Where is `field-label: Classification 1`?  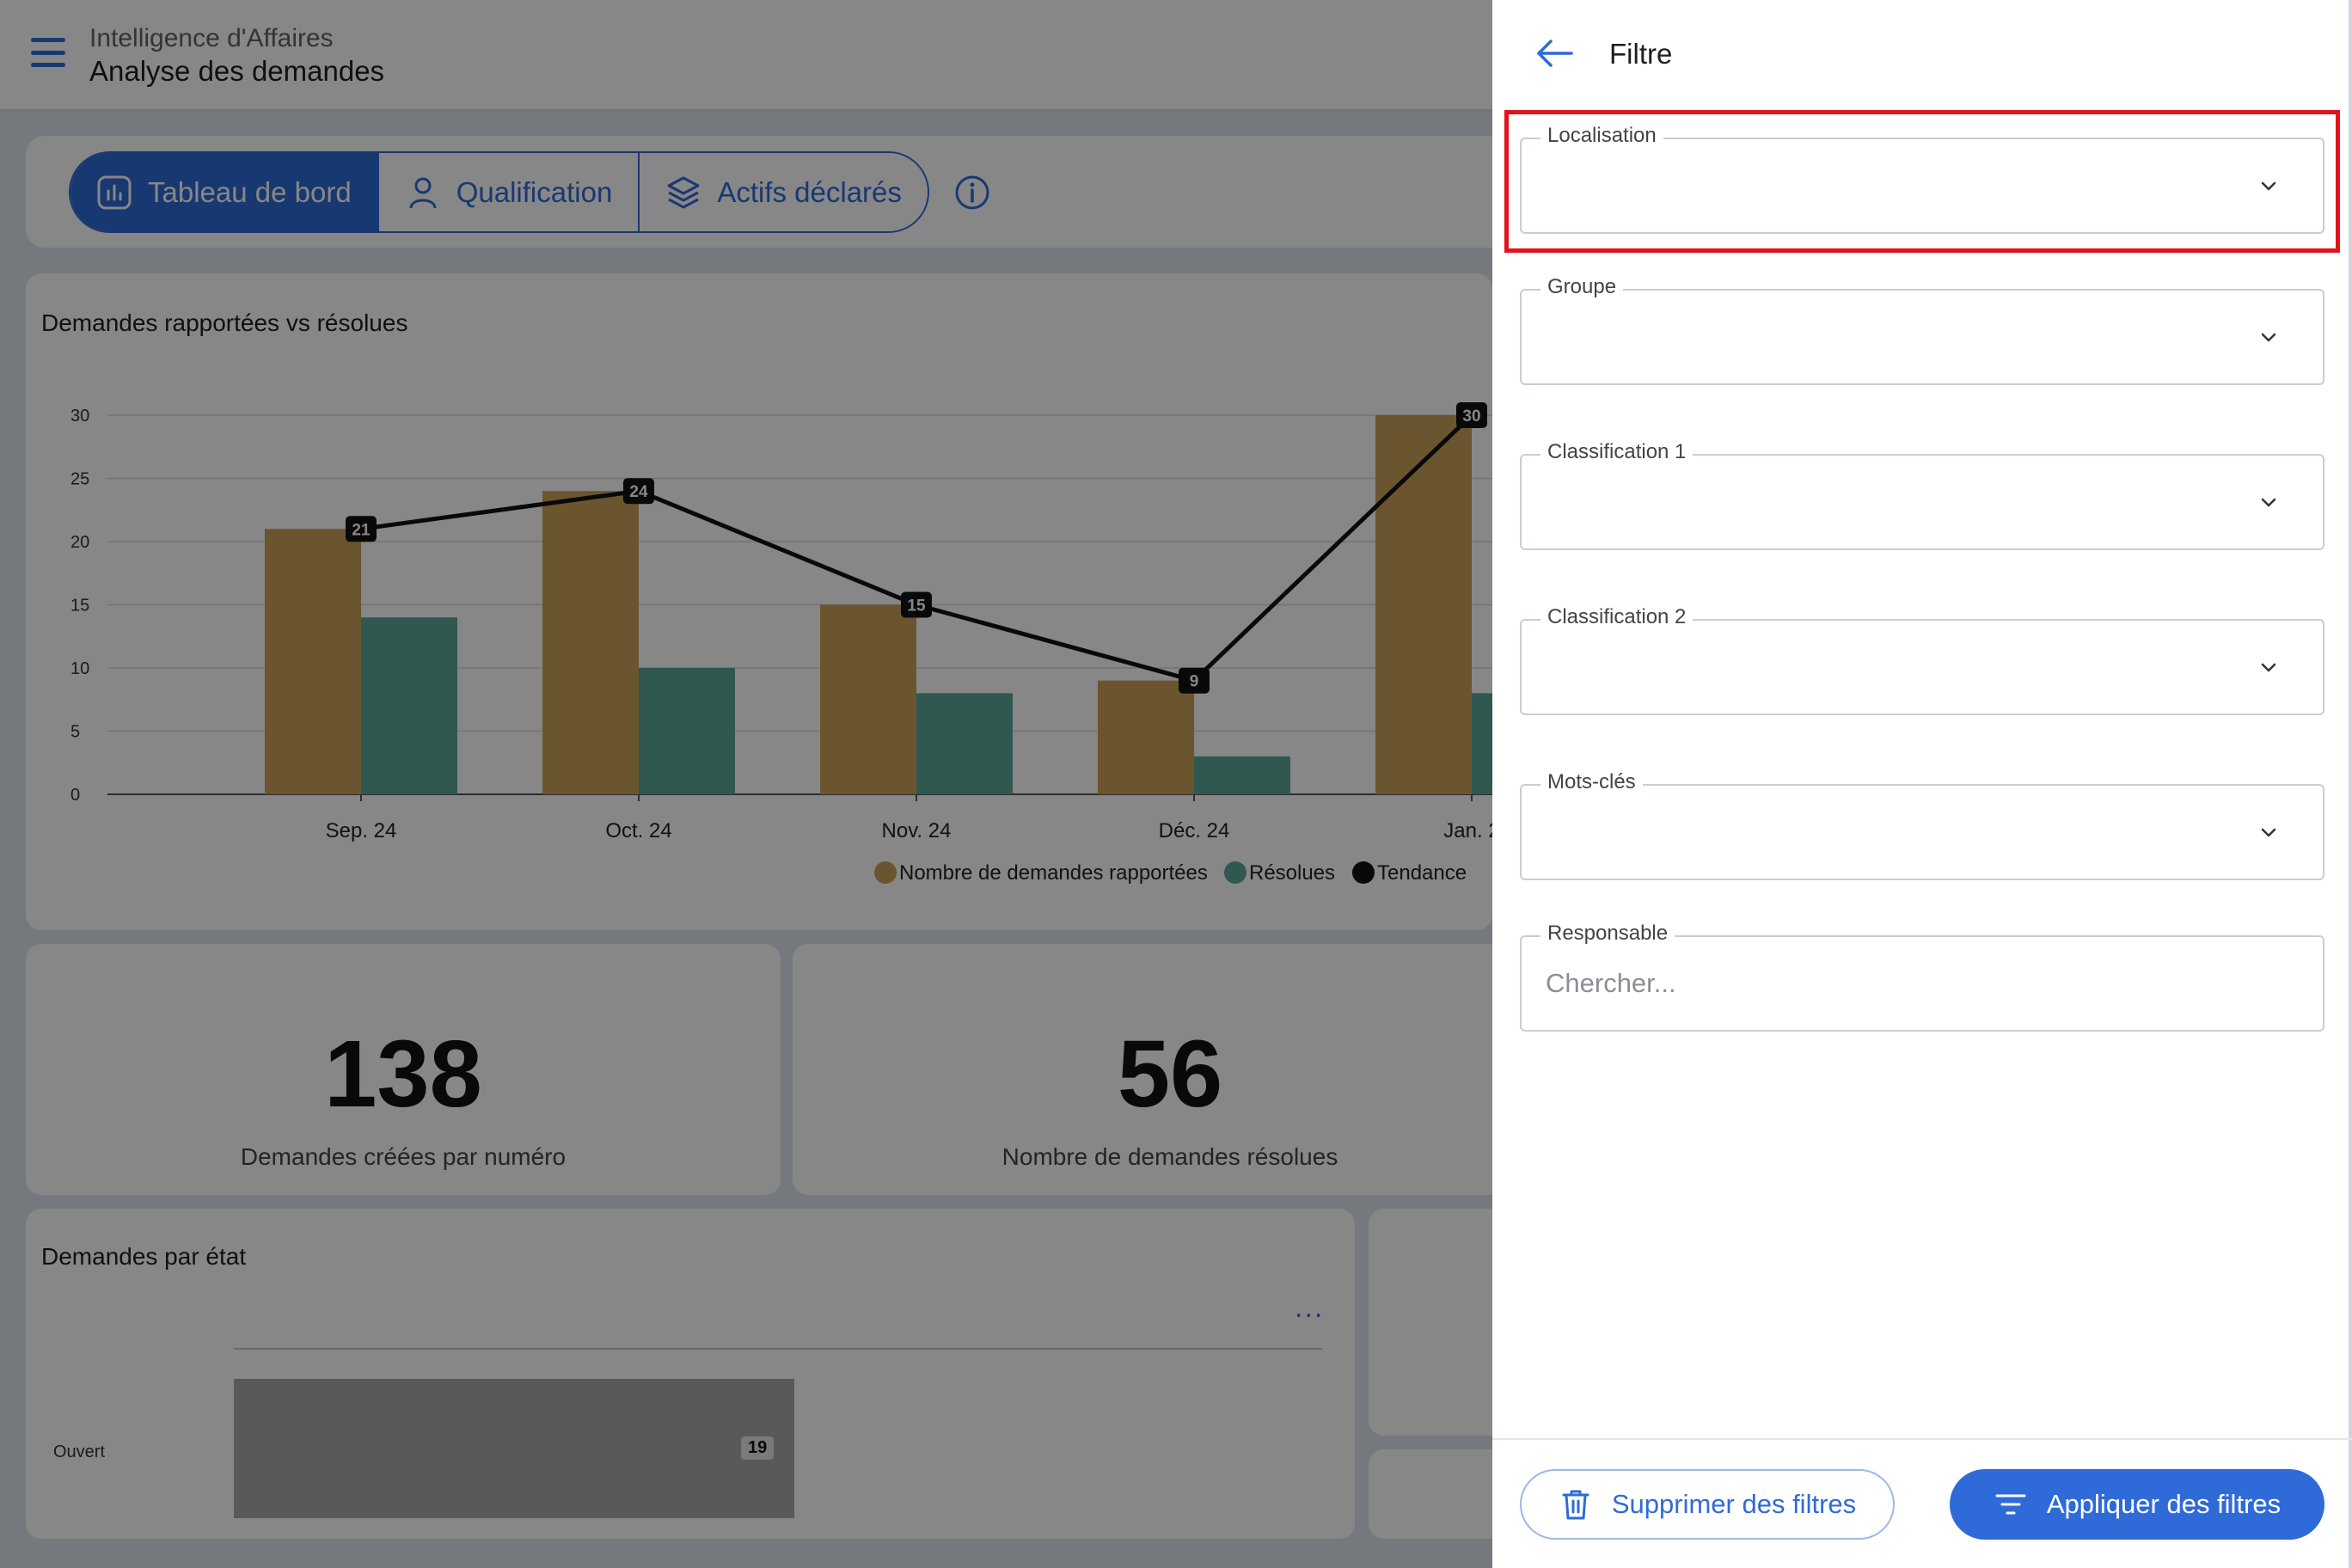 field-label: Classification 1 is located at coordinates (1617, 452).